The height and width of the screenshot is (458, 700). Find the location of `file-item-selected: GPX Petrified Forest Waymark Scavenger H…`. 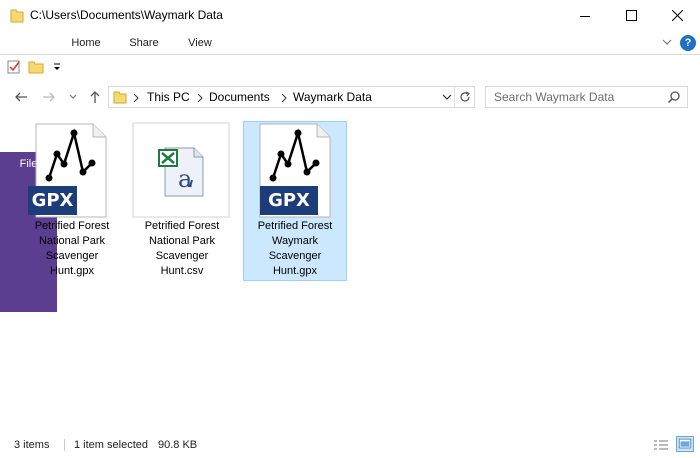

file-item-selected: GPX Petrified Forest Waymark Scavenger H… is located at coordinates (295, 201).